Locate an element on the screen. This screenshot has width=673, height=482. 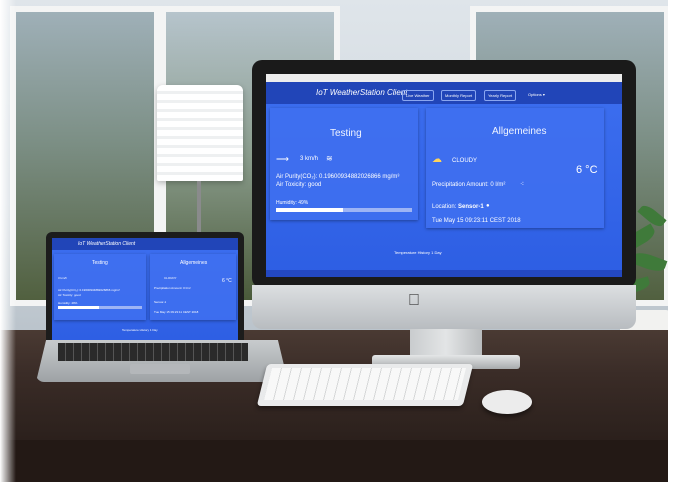
temperature-history-label: Temperature History 1 Day is located at coordinates (418, 252).